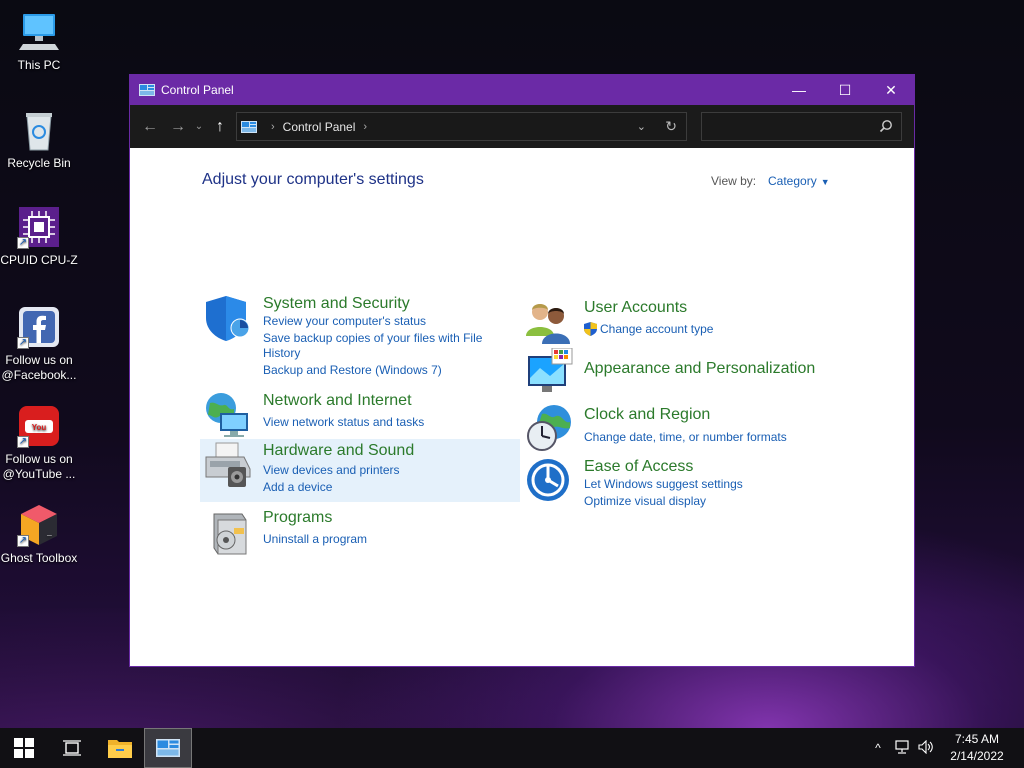  Describe the element at coordinates (635, 308) in the screenshot. I see `user-accounts-link: User Accounts` at that location.